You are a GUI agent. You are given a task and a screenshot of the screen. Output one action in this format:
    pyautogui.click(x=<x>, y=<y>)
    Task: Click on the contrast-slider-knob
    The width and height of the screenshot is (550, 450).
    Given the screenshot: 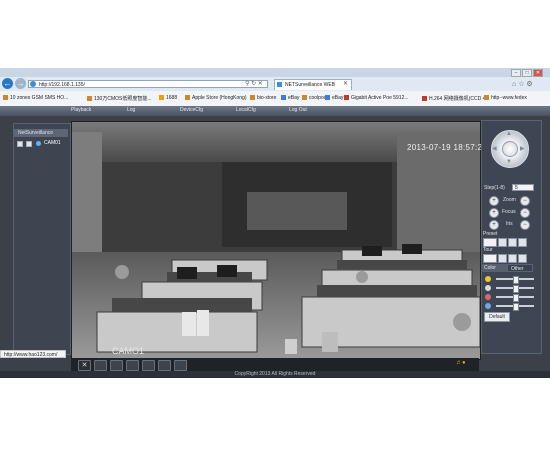 What is the action you would take?
    pyautogui.click(x=516, y=289)
    